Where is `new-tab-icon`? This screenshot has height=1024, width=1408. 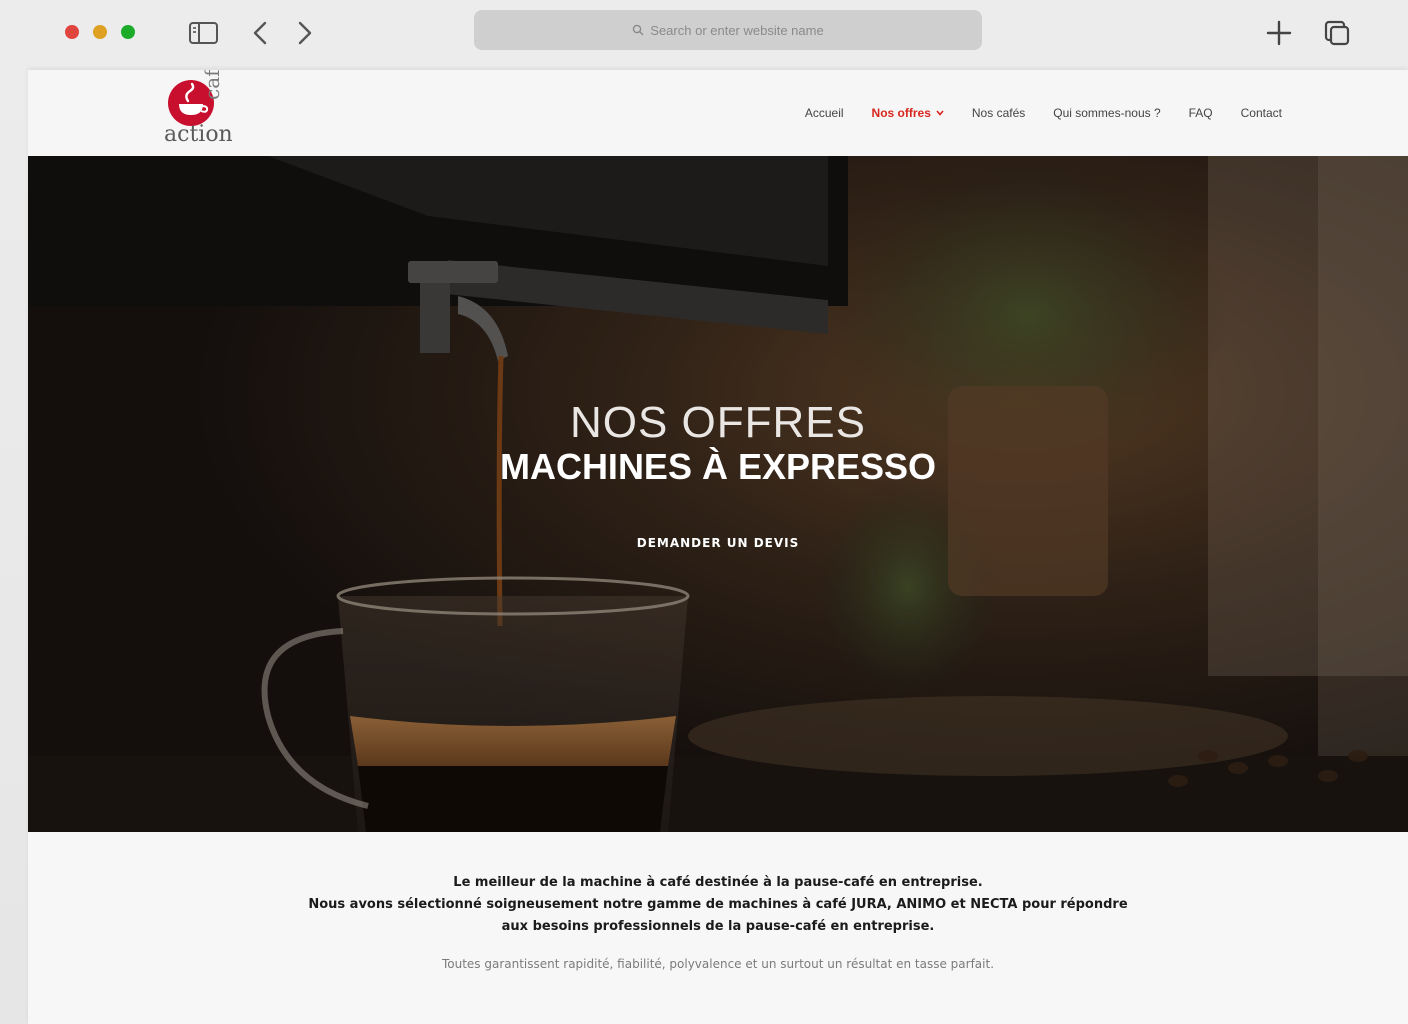
new-tab-icon is located at coordinates (1279, 33).